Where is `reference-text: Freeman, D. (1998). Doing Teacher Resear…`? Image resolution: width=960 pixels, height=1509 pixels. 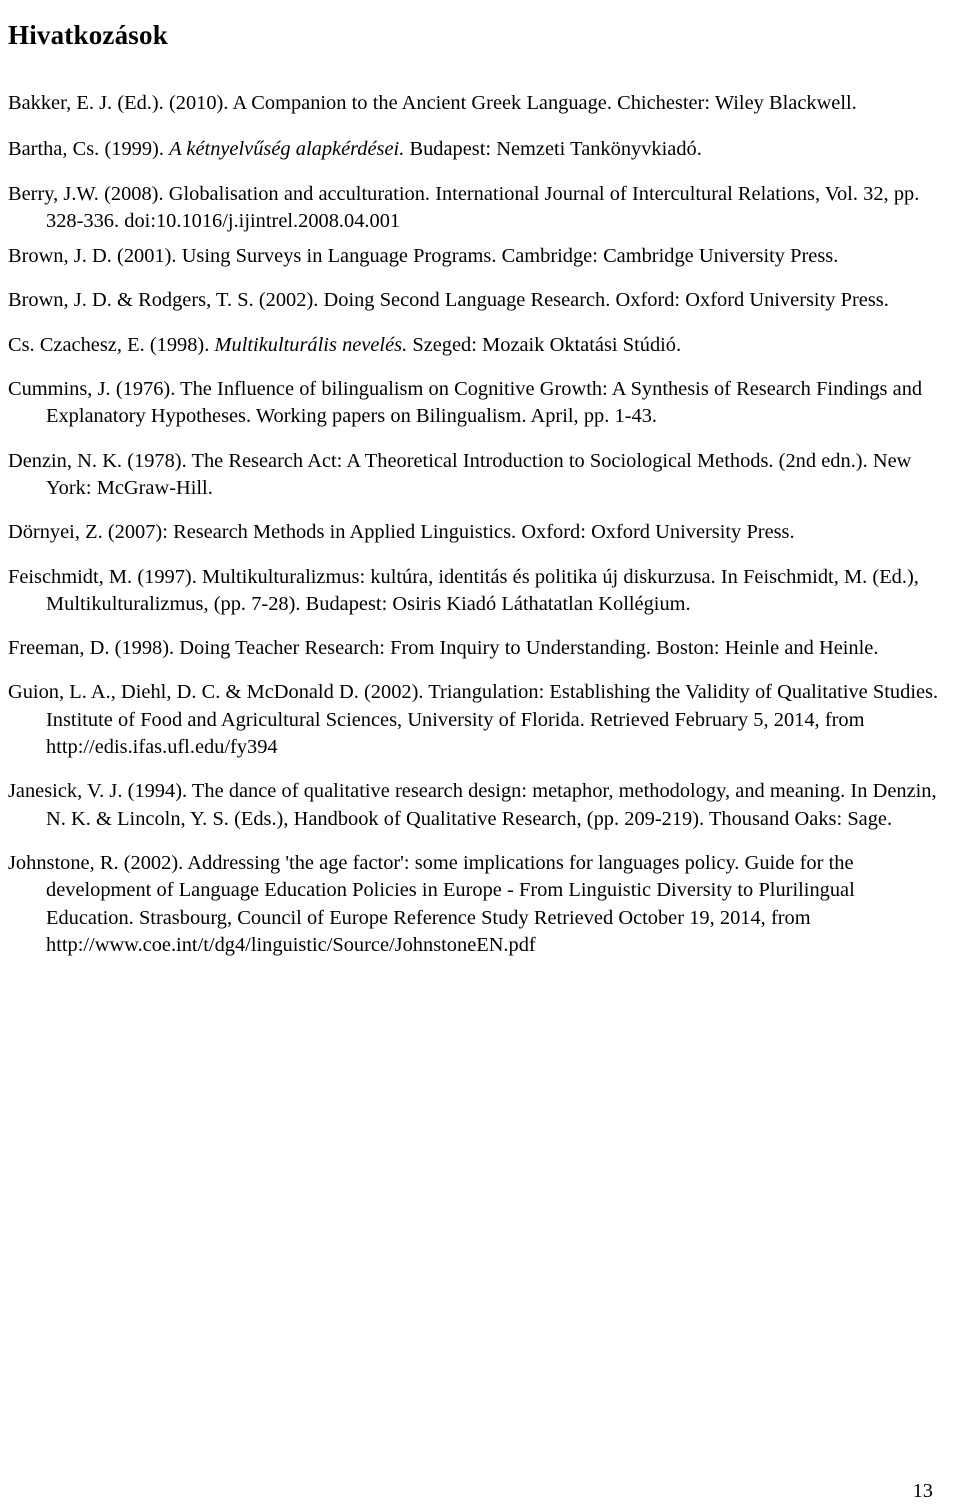
reference-text: Freeman, D. (1998). Doing Teacher Resear… is located at coordinates (443, 648).